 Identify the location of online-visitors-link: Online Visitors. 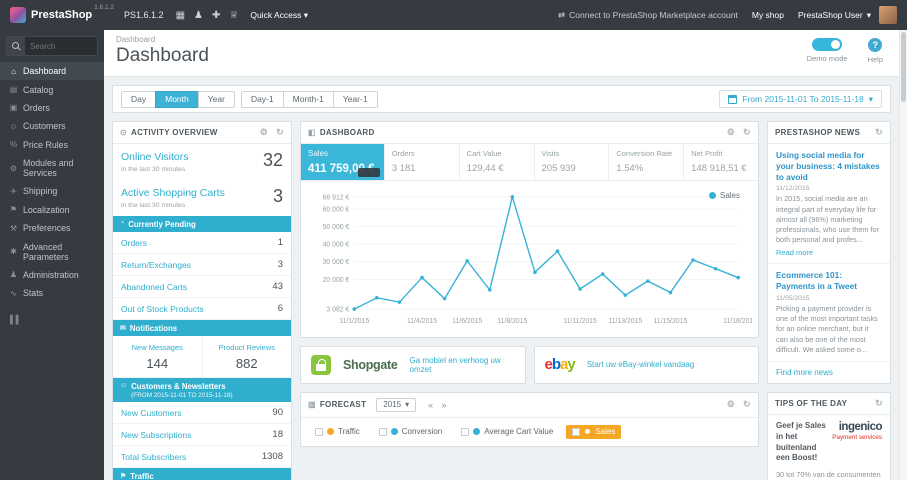
(155, 157).